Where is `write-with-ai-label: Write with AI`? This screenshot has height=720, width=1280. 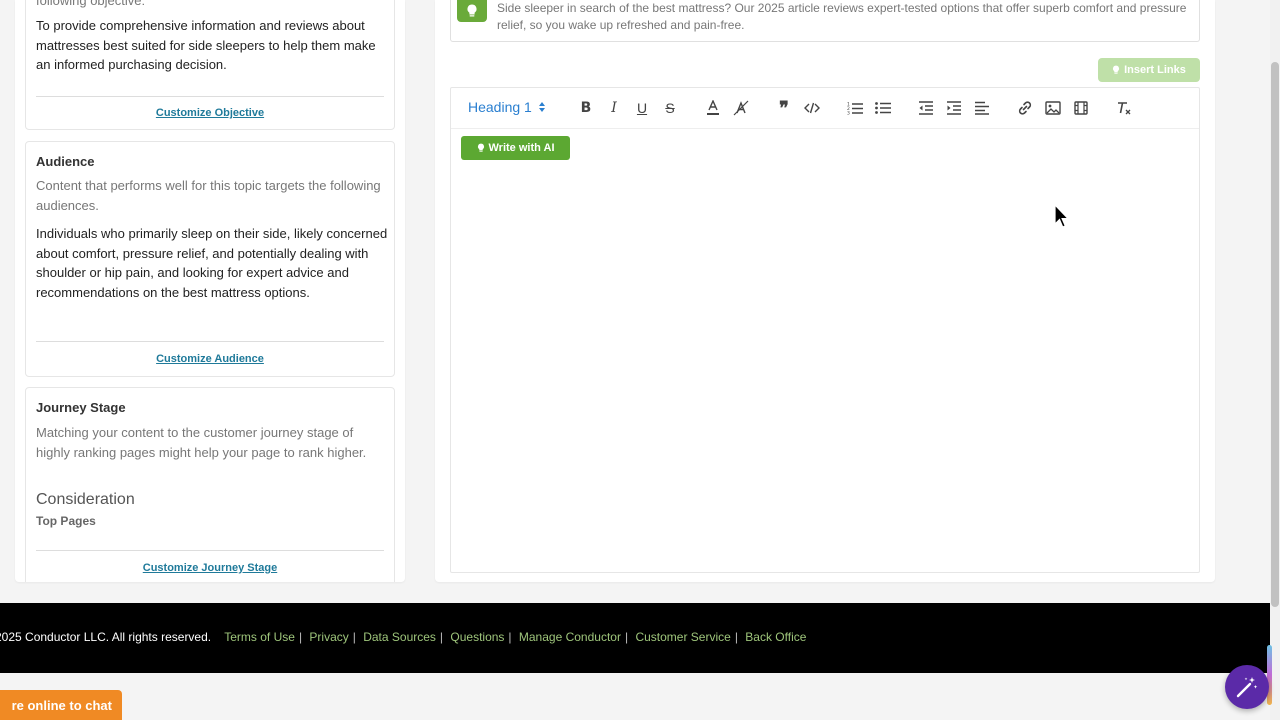
write-with-ai-label: Write with AI is located at coordinates (521, 148).